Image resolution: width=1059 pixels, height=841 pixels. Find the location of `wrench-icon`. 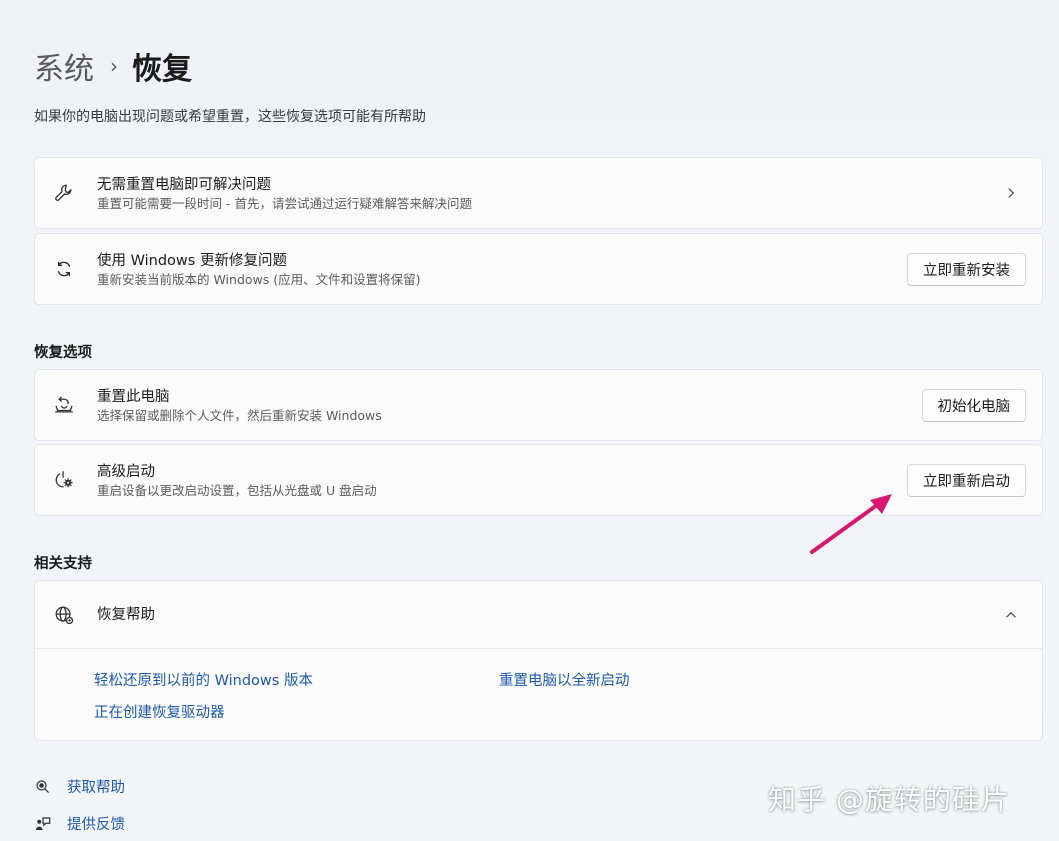

wrench-icon is located at coordinates (64, 193).